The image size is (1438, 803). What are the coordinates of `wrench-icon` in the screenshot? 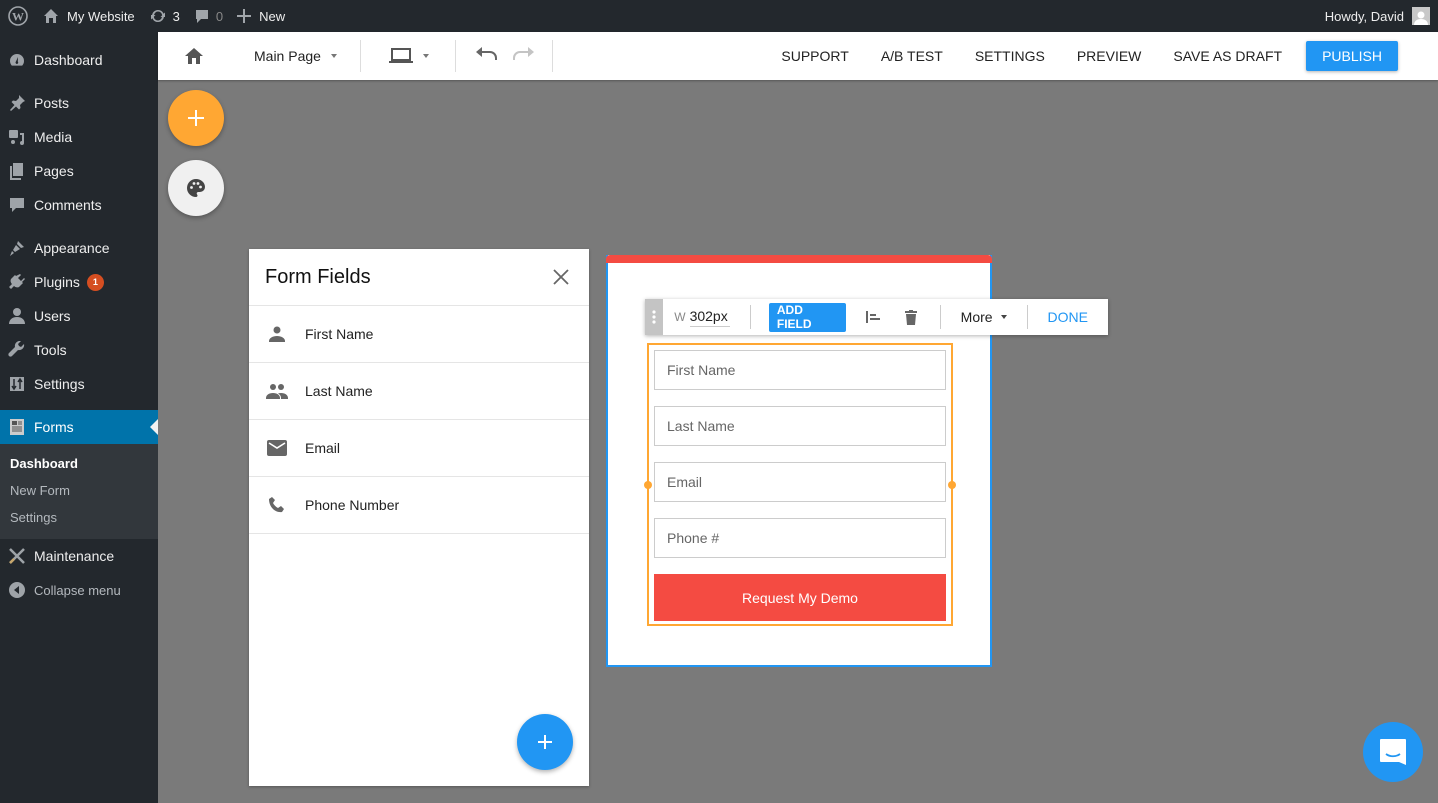 It's located at (17, 350).